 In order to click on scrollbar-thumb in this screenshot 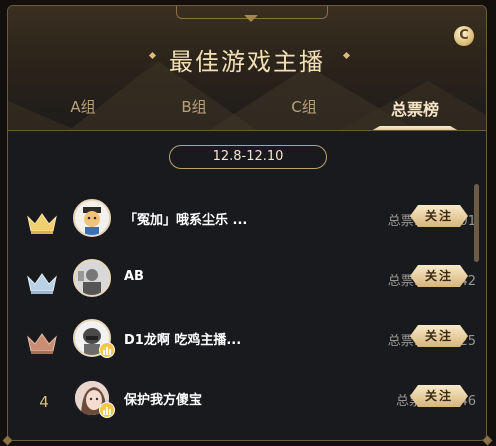, I will do `click(476, 223)`.